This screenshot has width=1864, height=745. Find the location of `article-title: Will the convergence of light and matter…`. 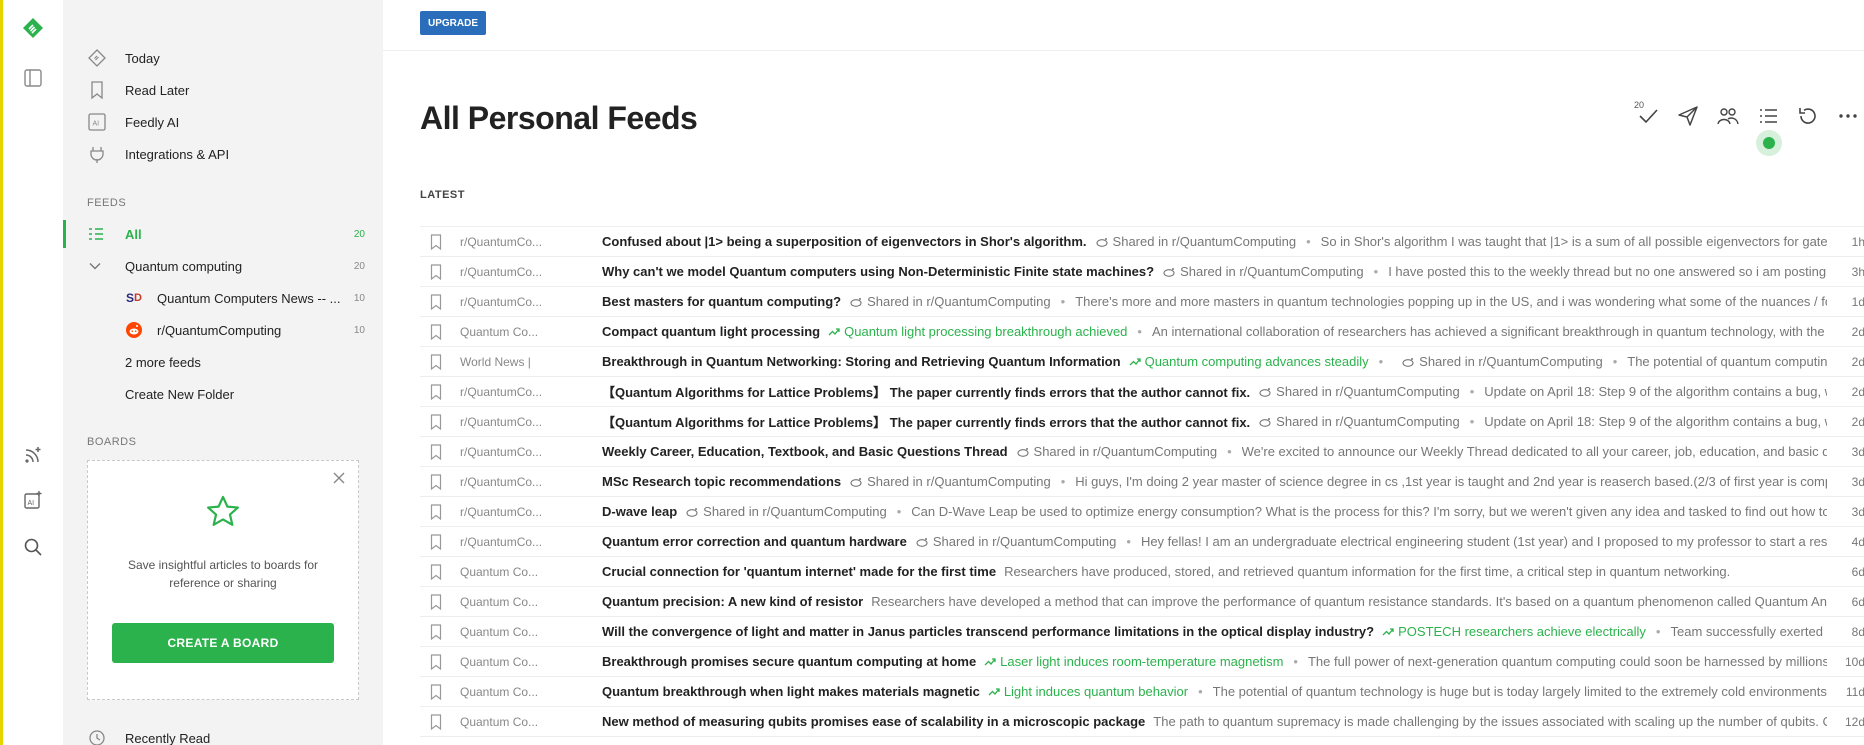

article-title: Will the convergence of light and matter… is located at coordinates (988, 631).